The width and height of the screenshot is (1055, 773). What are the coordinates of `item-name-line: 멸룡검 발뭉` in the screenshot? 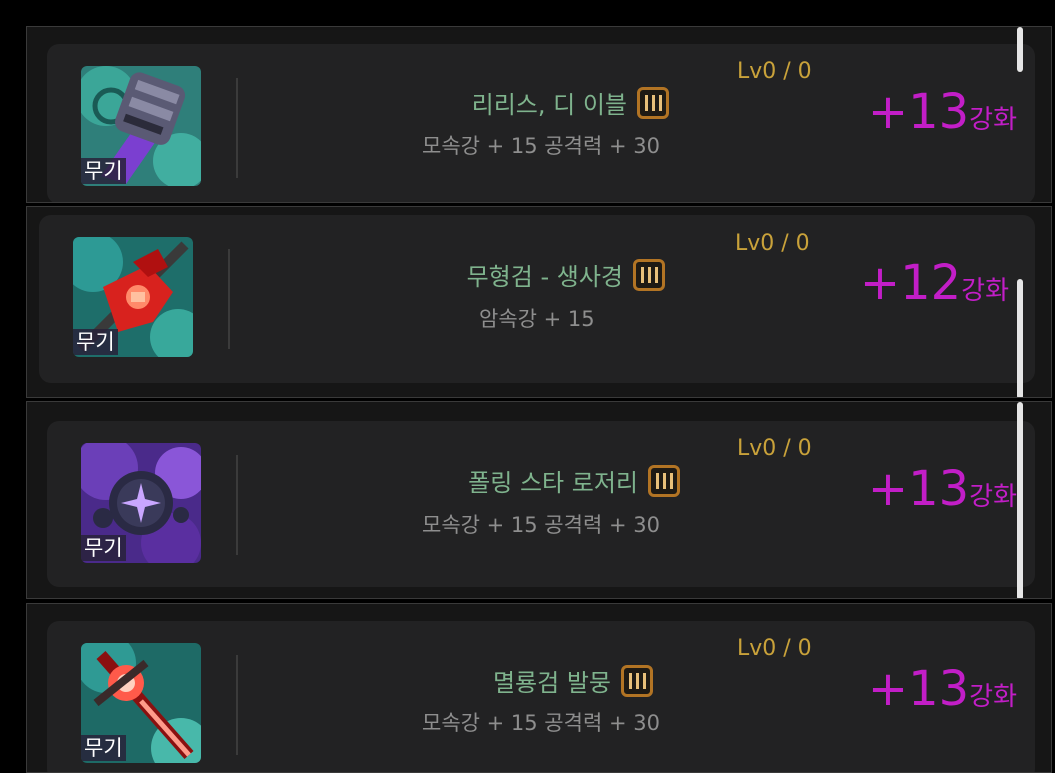 It's located at (573, 680).